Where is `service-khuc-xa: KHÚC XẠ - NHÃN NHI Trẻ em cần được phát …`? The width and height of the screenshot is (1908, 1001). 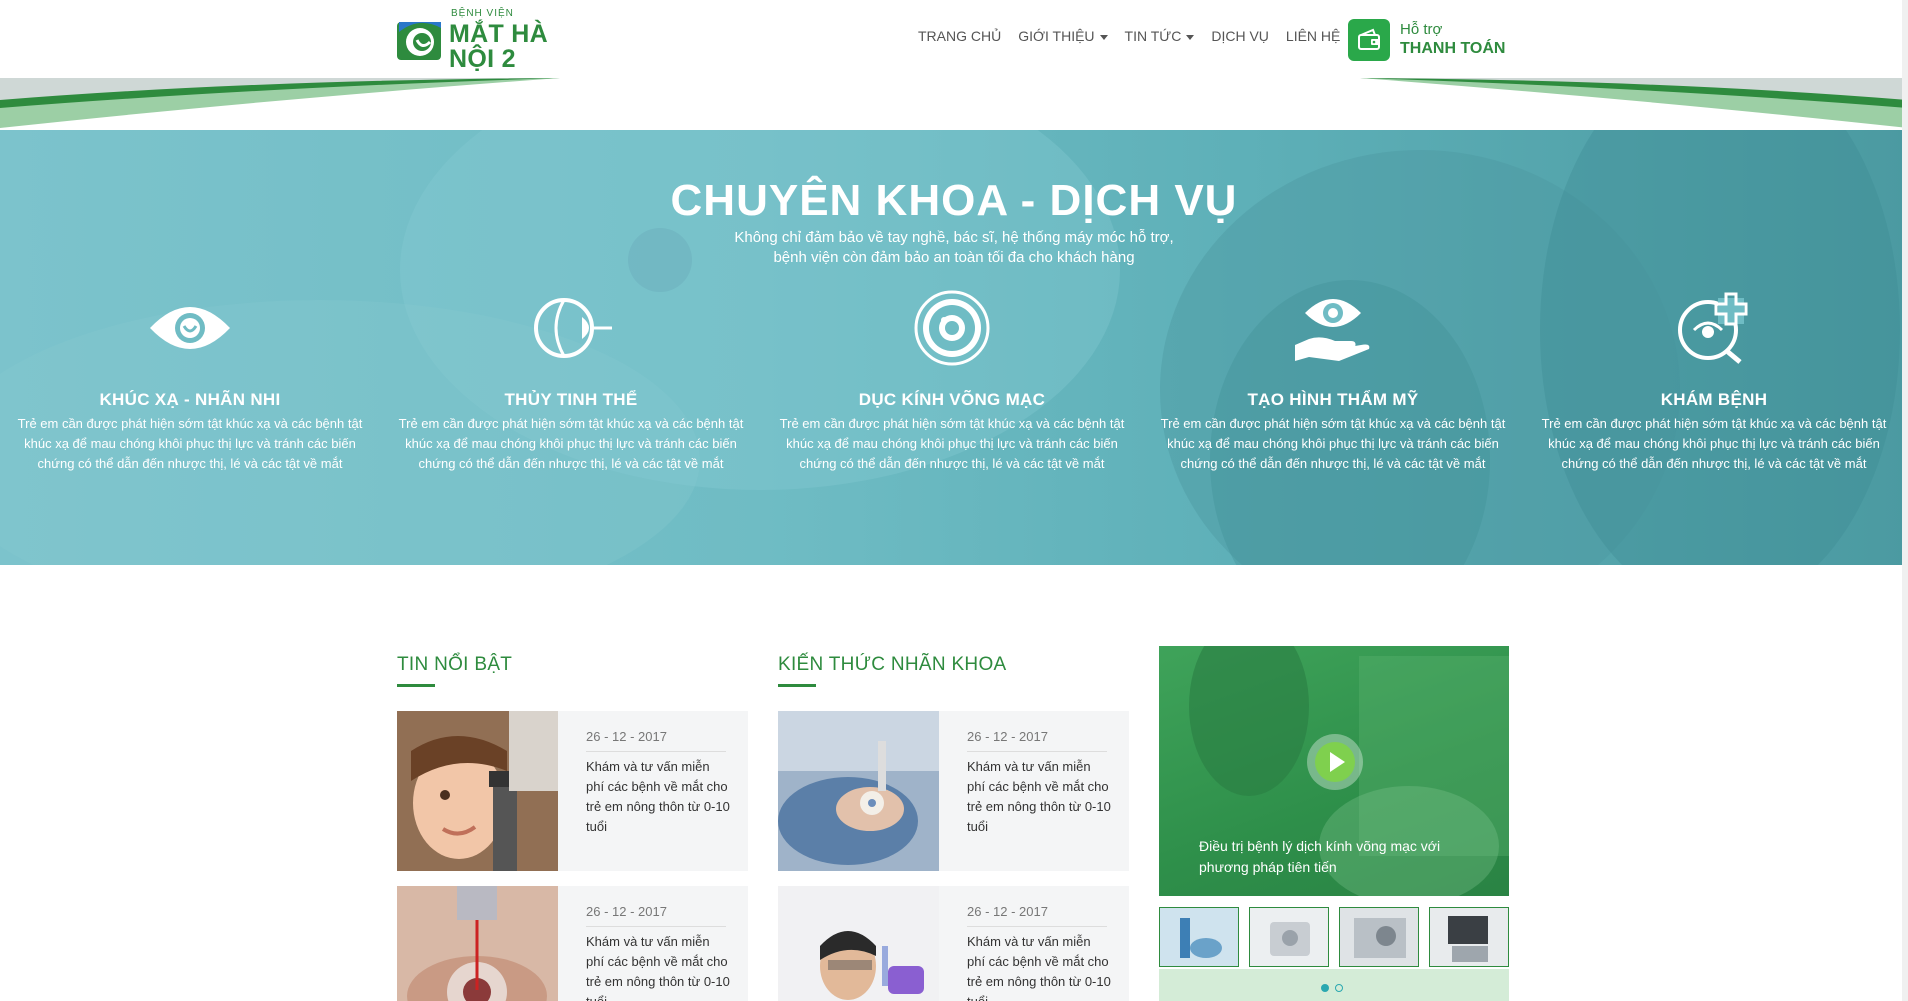 service-khuc-xa: KHÚC XẠ - NHÃN NHI Trẻ em cần được phát … is located at coordinates (190, 381).